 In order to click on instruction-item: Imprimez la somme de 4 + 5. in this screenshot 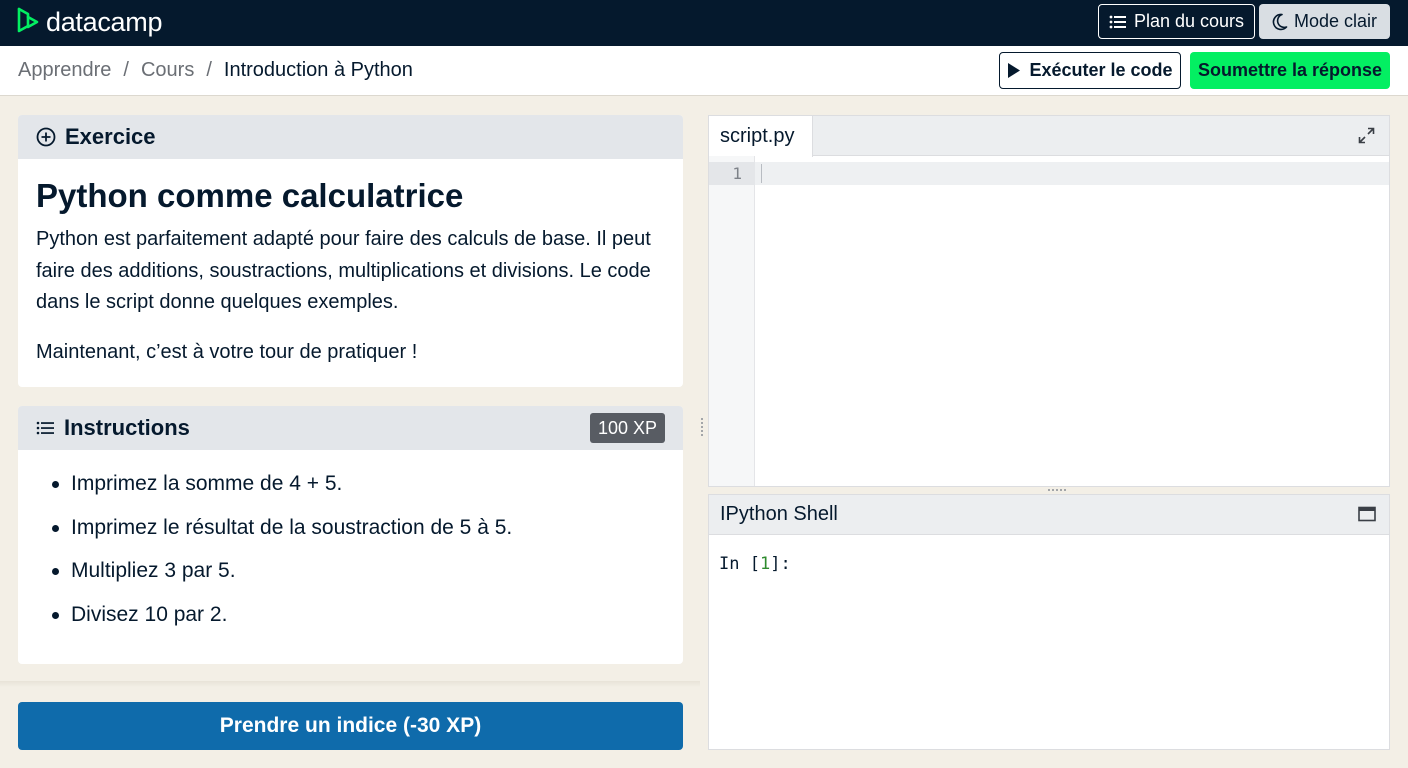, I will do `click(367, 490)`.